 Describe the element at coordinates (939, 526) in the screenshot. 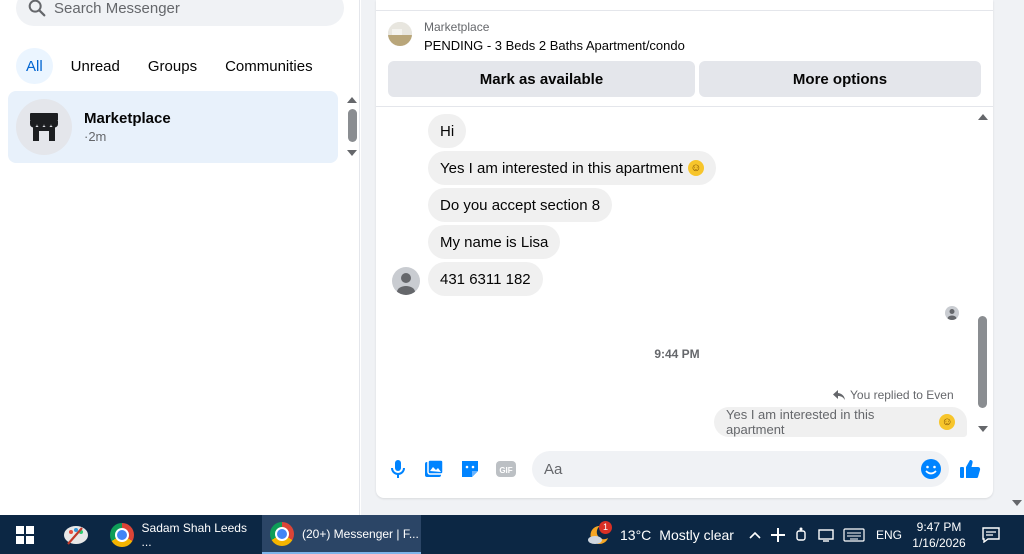

I see `clock-time: 9:47 PM` at that location.